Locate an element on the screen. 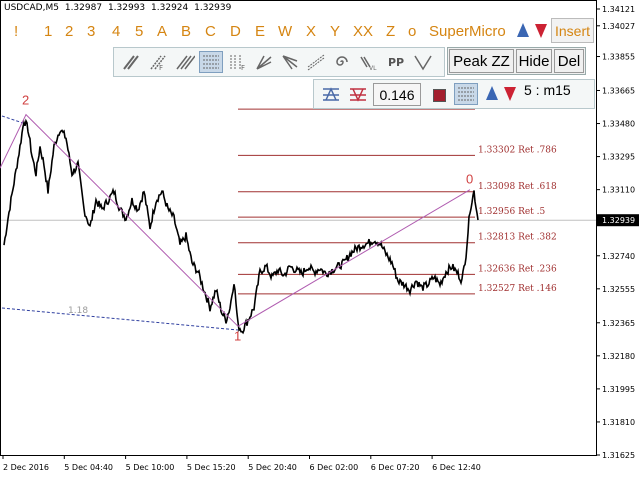 Image resolution: width=640 pixels, height=480 pixels. wave-btn-x: X is located at coordinates (311, 31).